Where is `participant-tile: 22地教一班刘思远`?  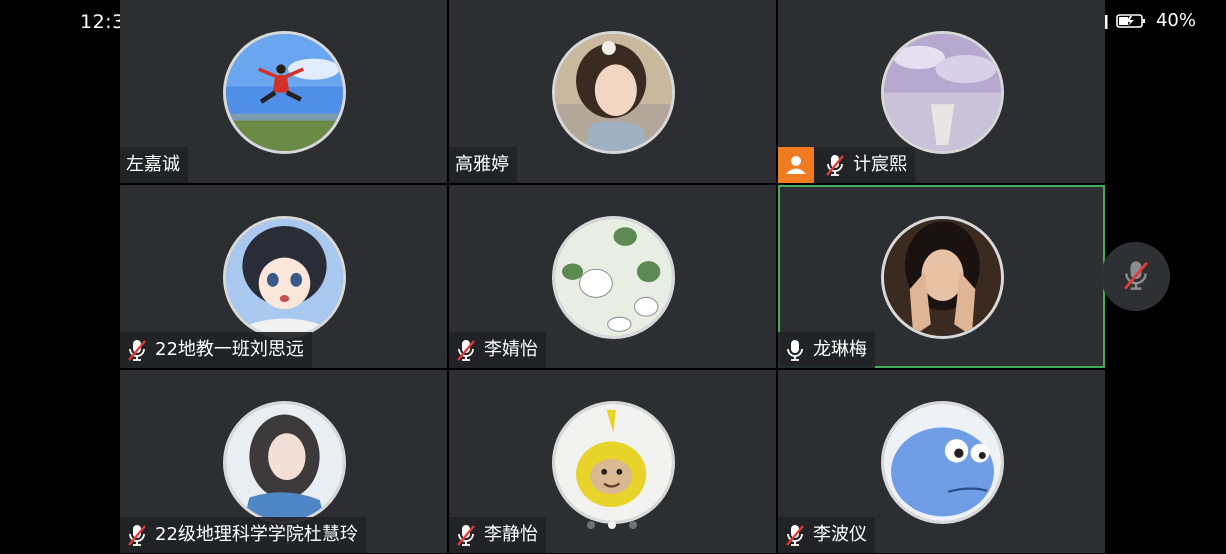 participant-tile: 22地教一班刘思远 is located at coordinates (283, 276).